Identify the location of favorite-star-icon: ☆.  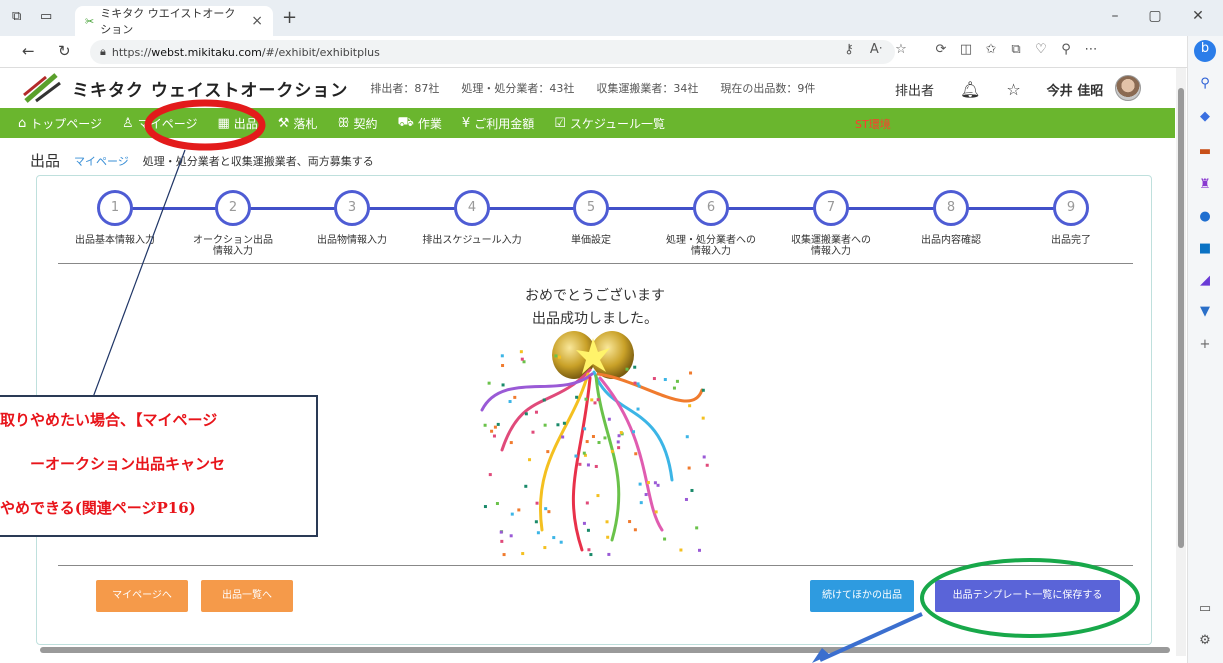
(901, 49).